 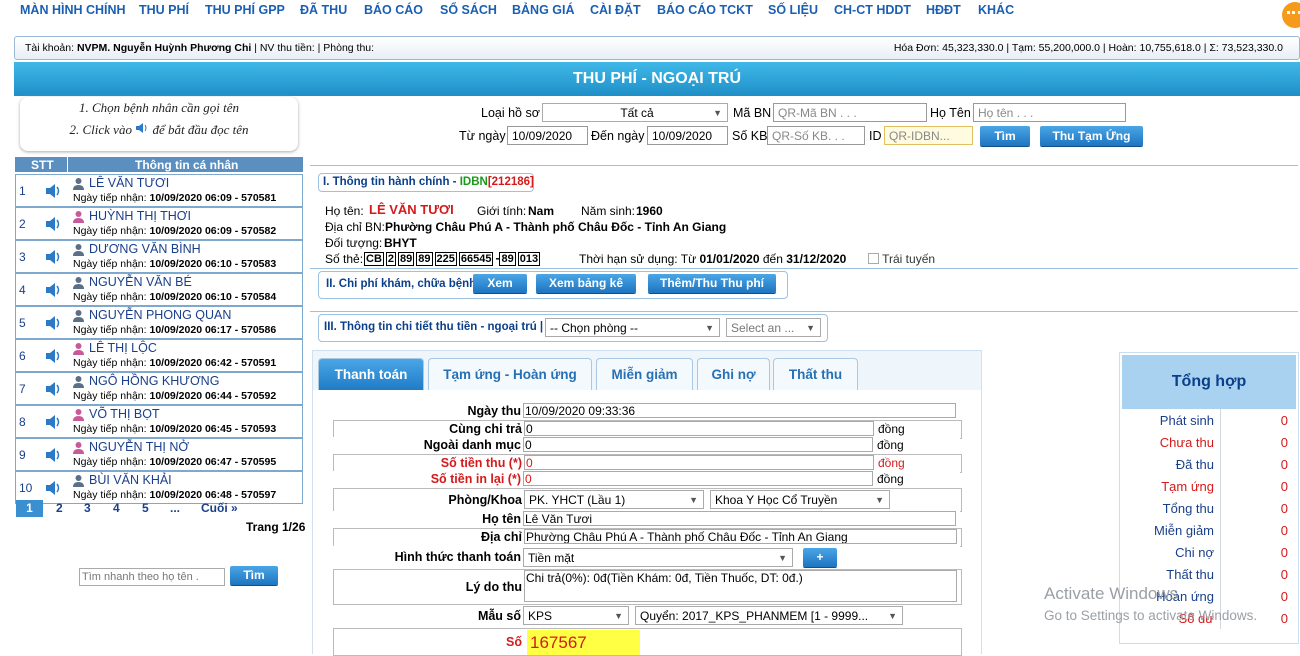 I want to click on quyen-select: Quyển: 2017_KPS_PHANMEM [1 - 9999... ▼, so click(x=769, y=615).